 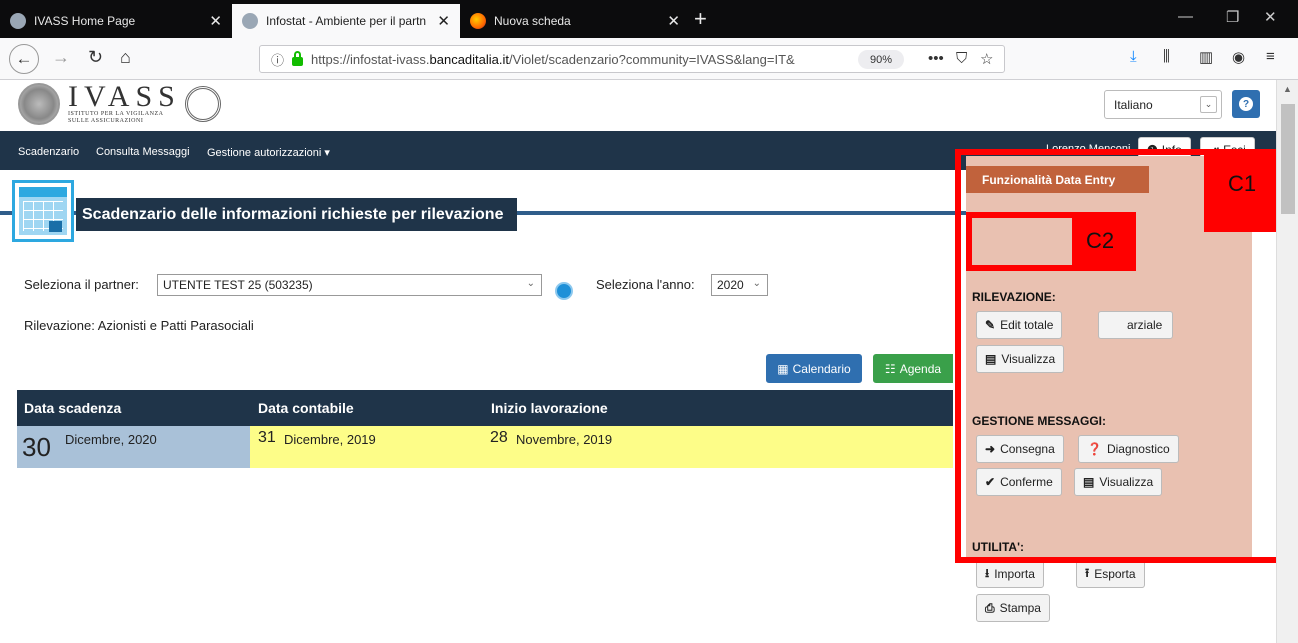 I want to click on language-select: Italiano ⌄, so click(x=1163, y=104).